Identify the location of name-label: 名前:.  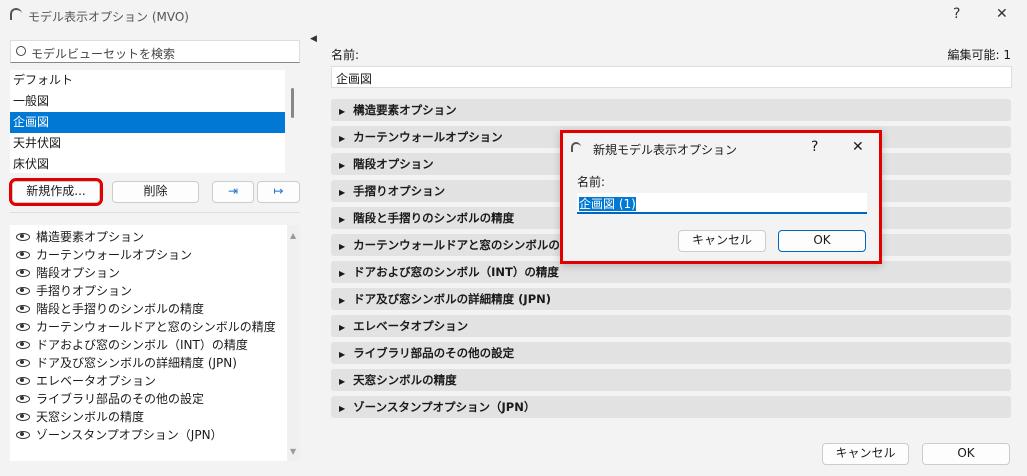
(345, 55).